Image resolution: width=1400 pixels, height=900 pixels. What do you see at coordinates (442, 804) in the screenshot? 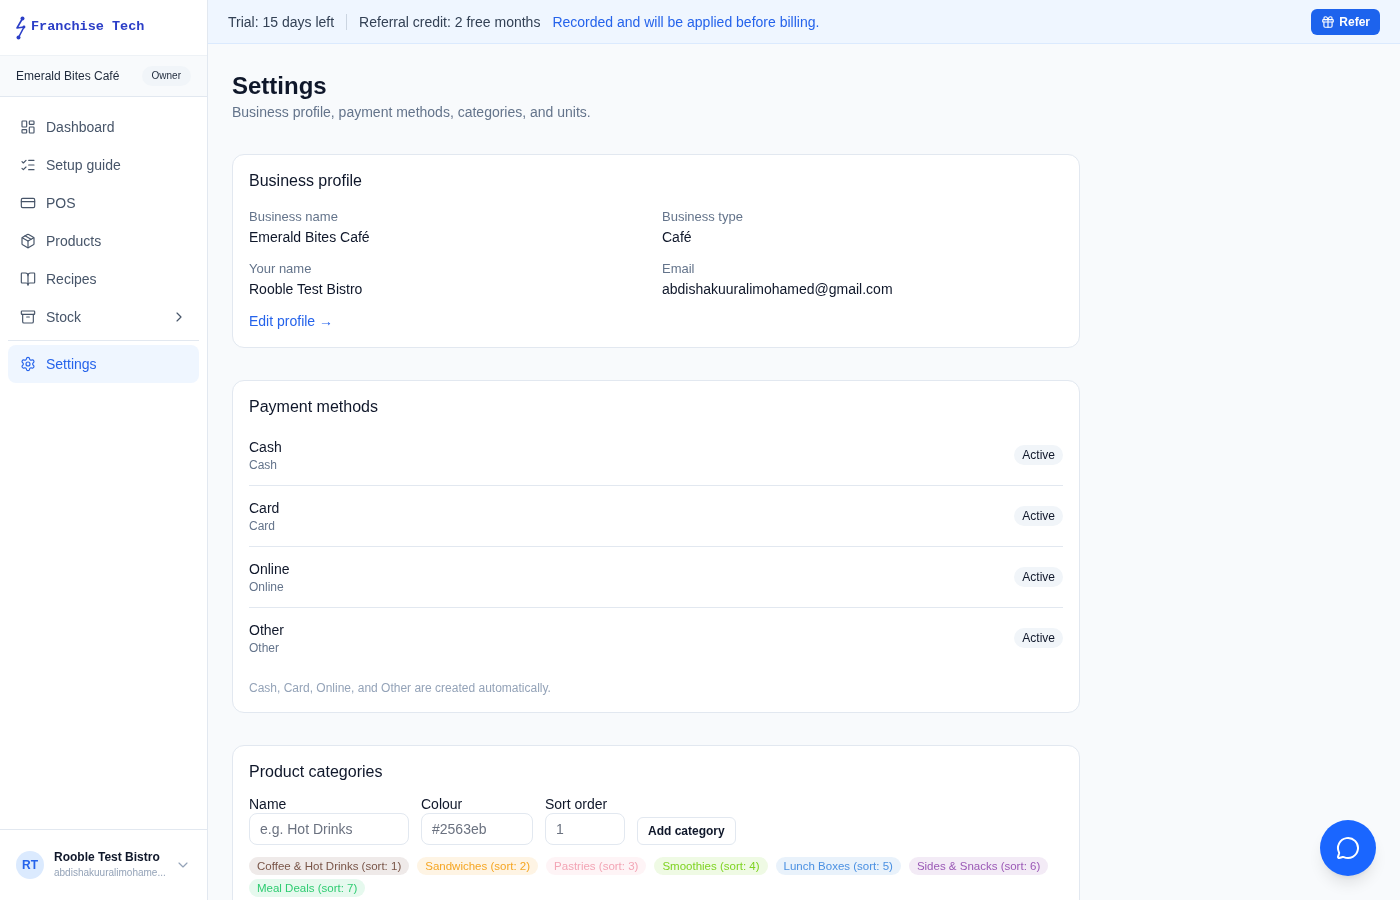
I see `input-label: Colour` at bounding box center [442, 804].